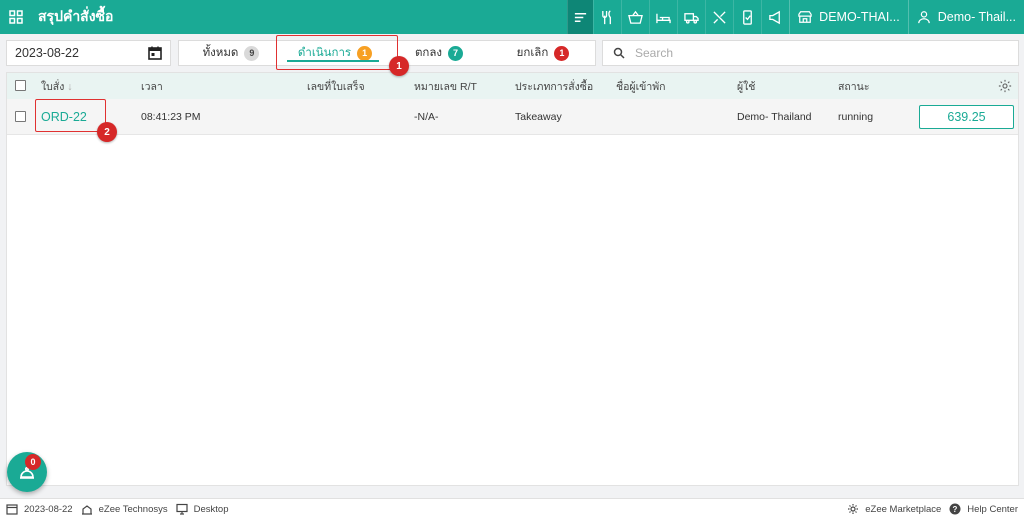  Describe the element at coordinates (69, 87) in the screenshot. I see `sort-arrow-icon: ↓` at that location.